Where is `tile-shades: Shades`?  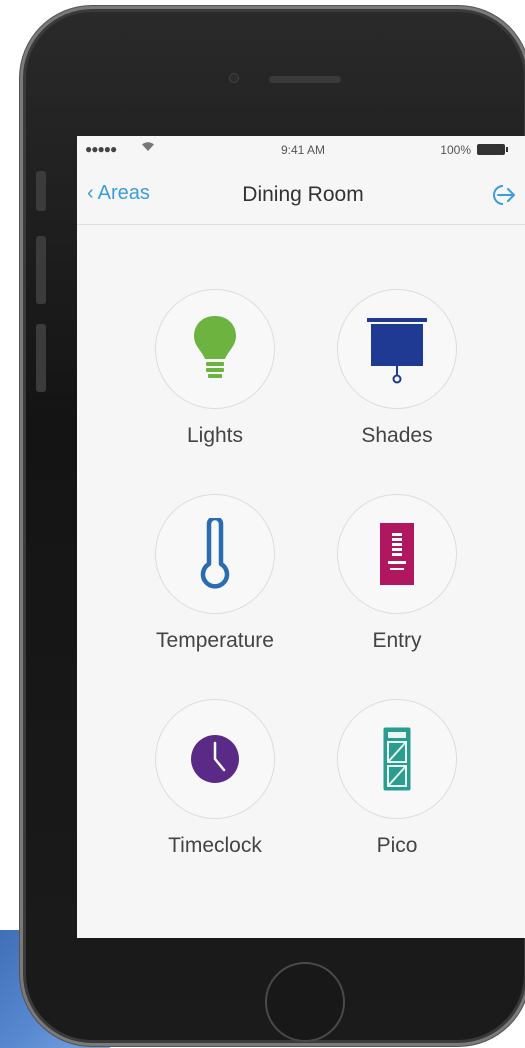
tile-shades: Shades is located at coordinates (397, 368).